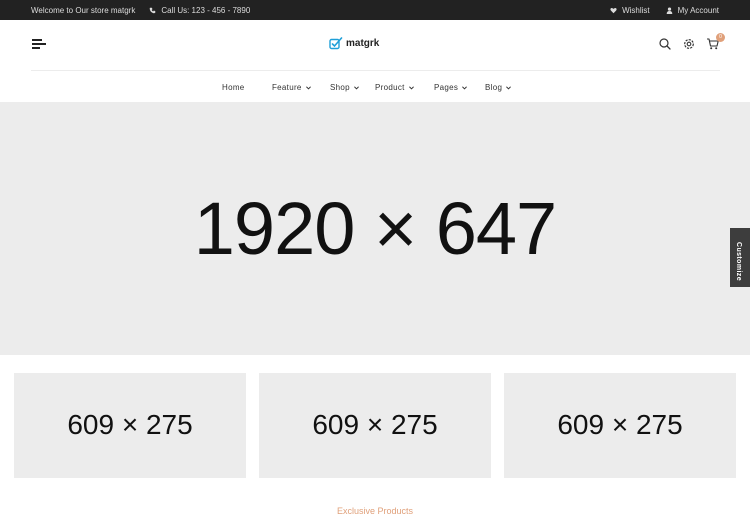  I want to click on site-logo: matgrk, so click(354, 43).